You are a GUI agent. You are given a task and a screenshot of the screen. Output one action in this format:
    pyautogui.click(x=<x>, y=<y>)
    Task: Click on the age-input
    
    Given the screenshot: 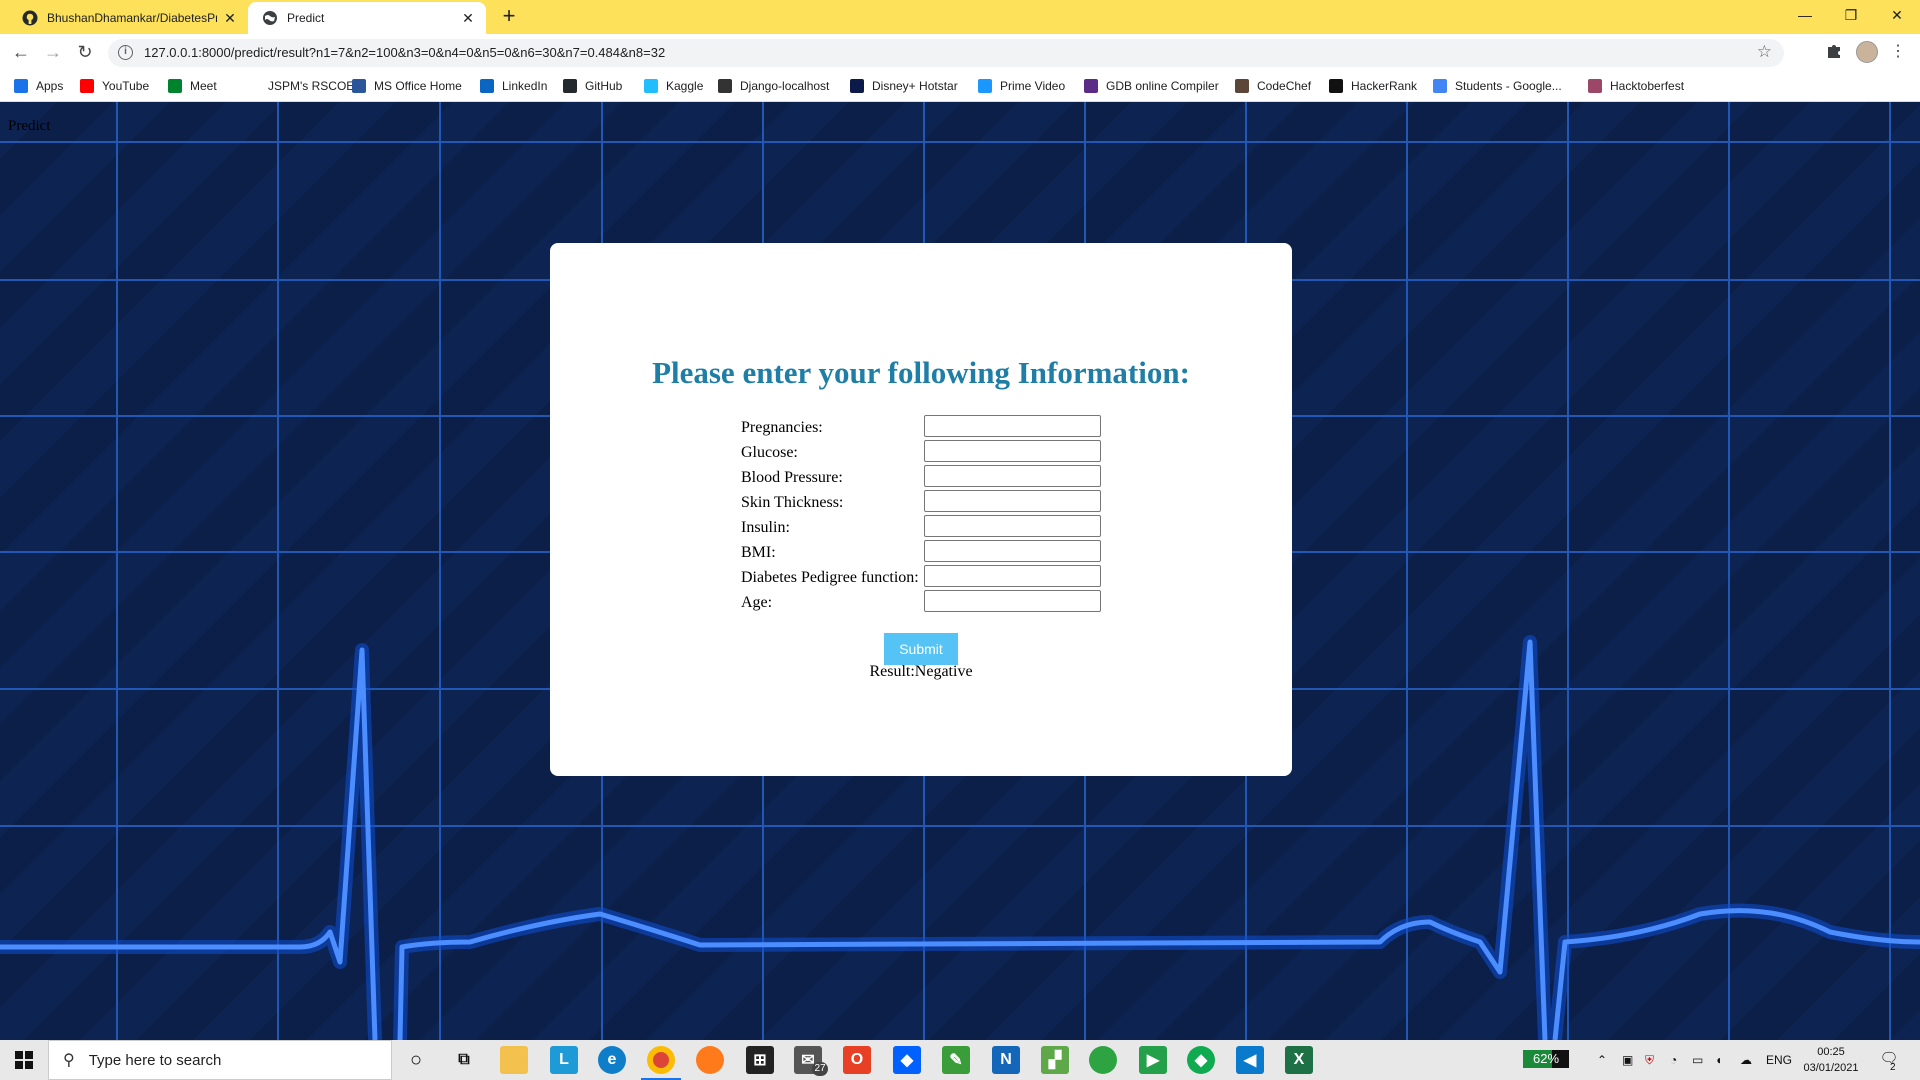 What is the action you would take?
    pyautogui.click(x=1012, y=601)
    